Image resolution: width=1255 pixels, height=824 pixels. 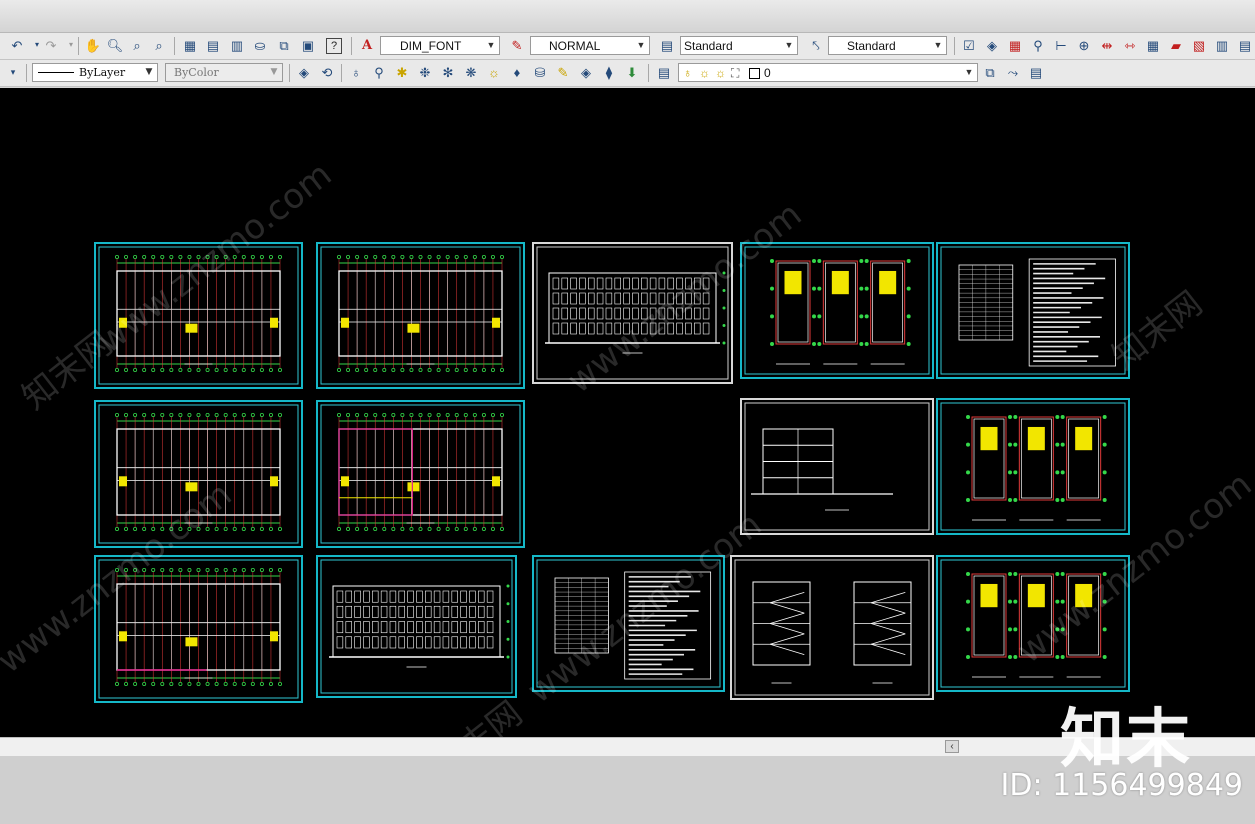 What do you see at coordinates (494, 72) in the screenshot?
I see `layer-walk-icon: ☼` at bounding box center [494, 72].